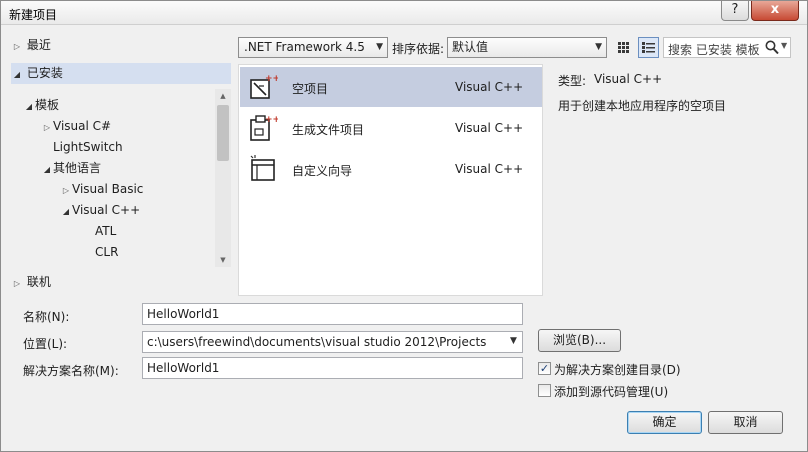 The image size is (808, 452). I want to click on tree-item-label: Visual C#, so click(82, 126).